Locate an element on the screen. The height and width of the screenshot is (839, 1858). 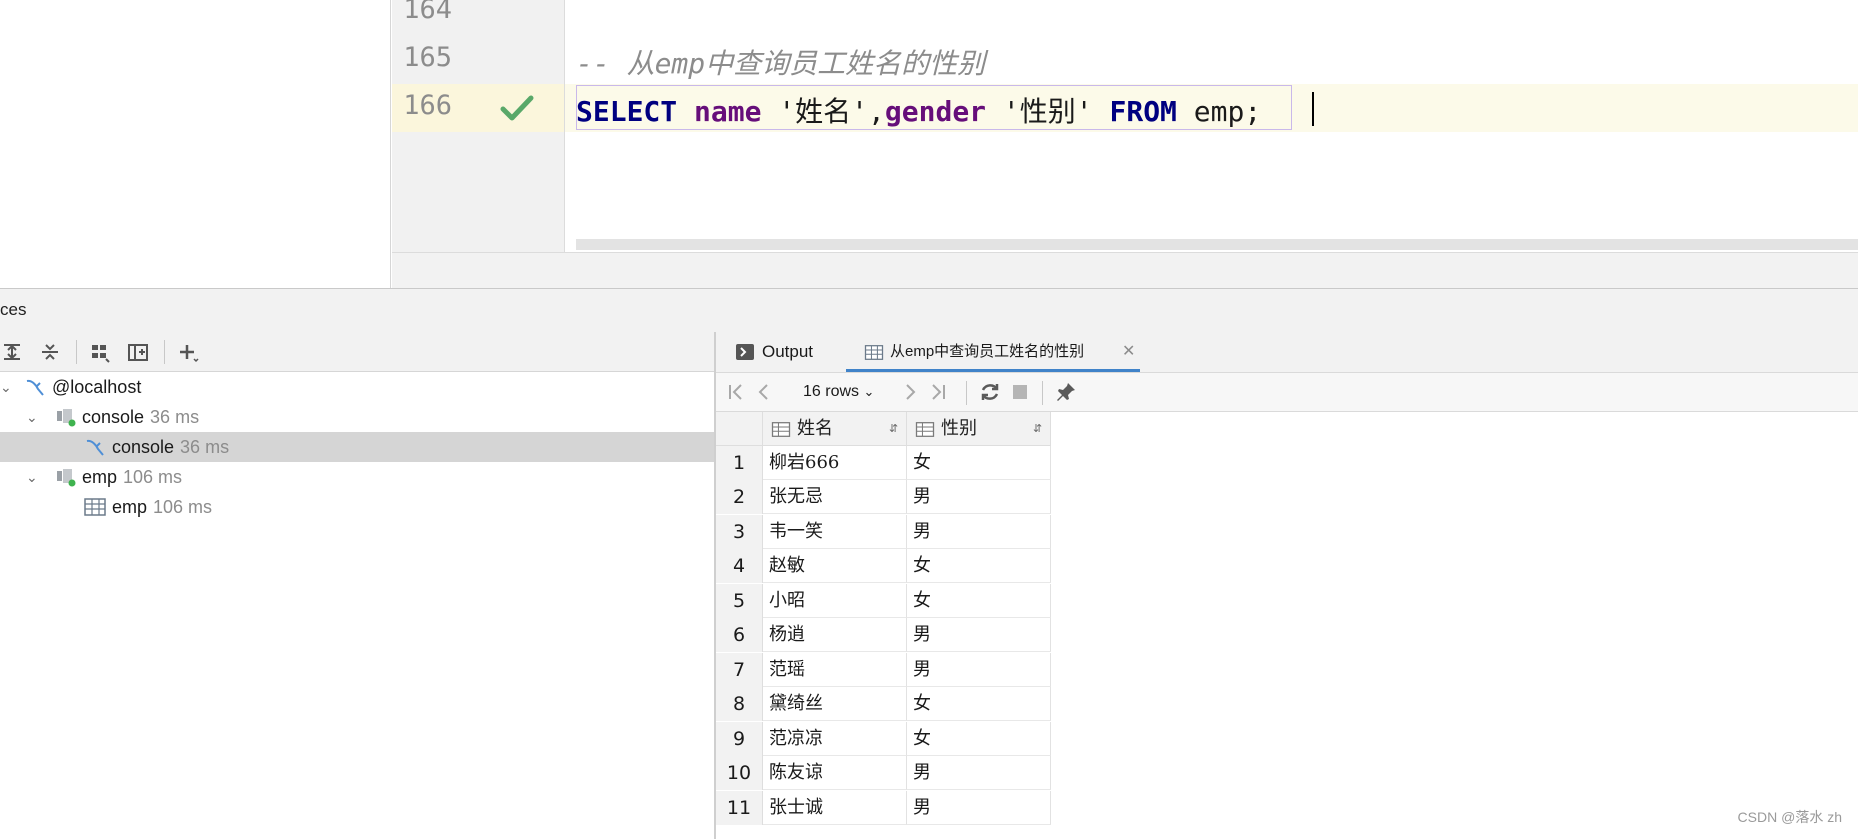
tree-item-emp: emp 106 ms is located at coordinates (357, 507).